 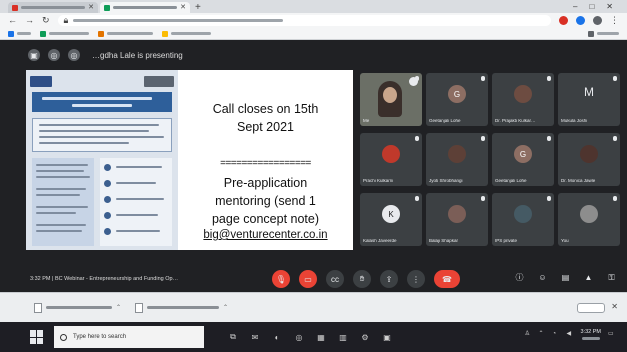 I want to click on forward-icon: →, so click(x=29, y=20).